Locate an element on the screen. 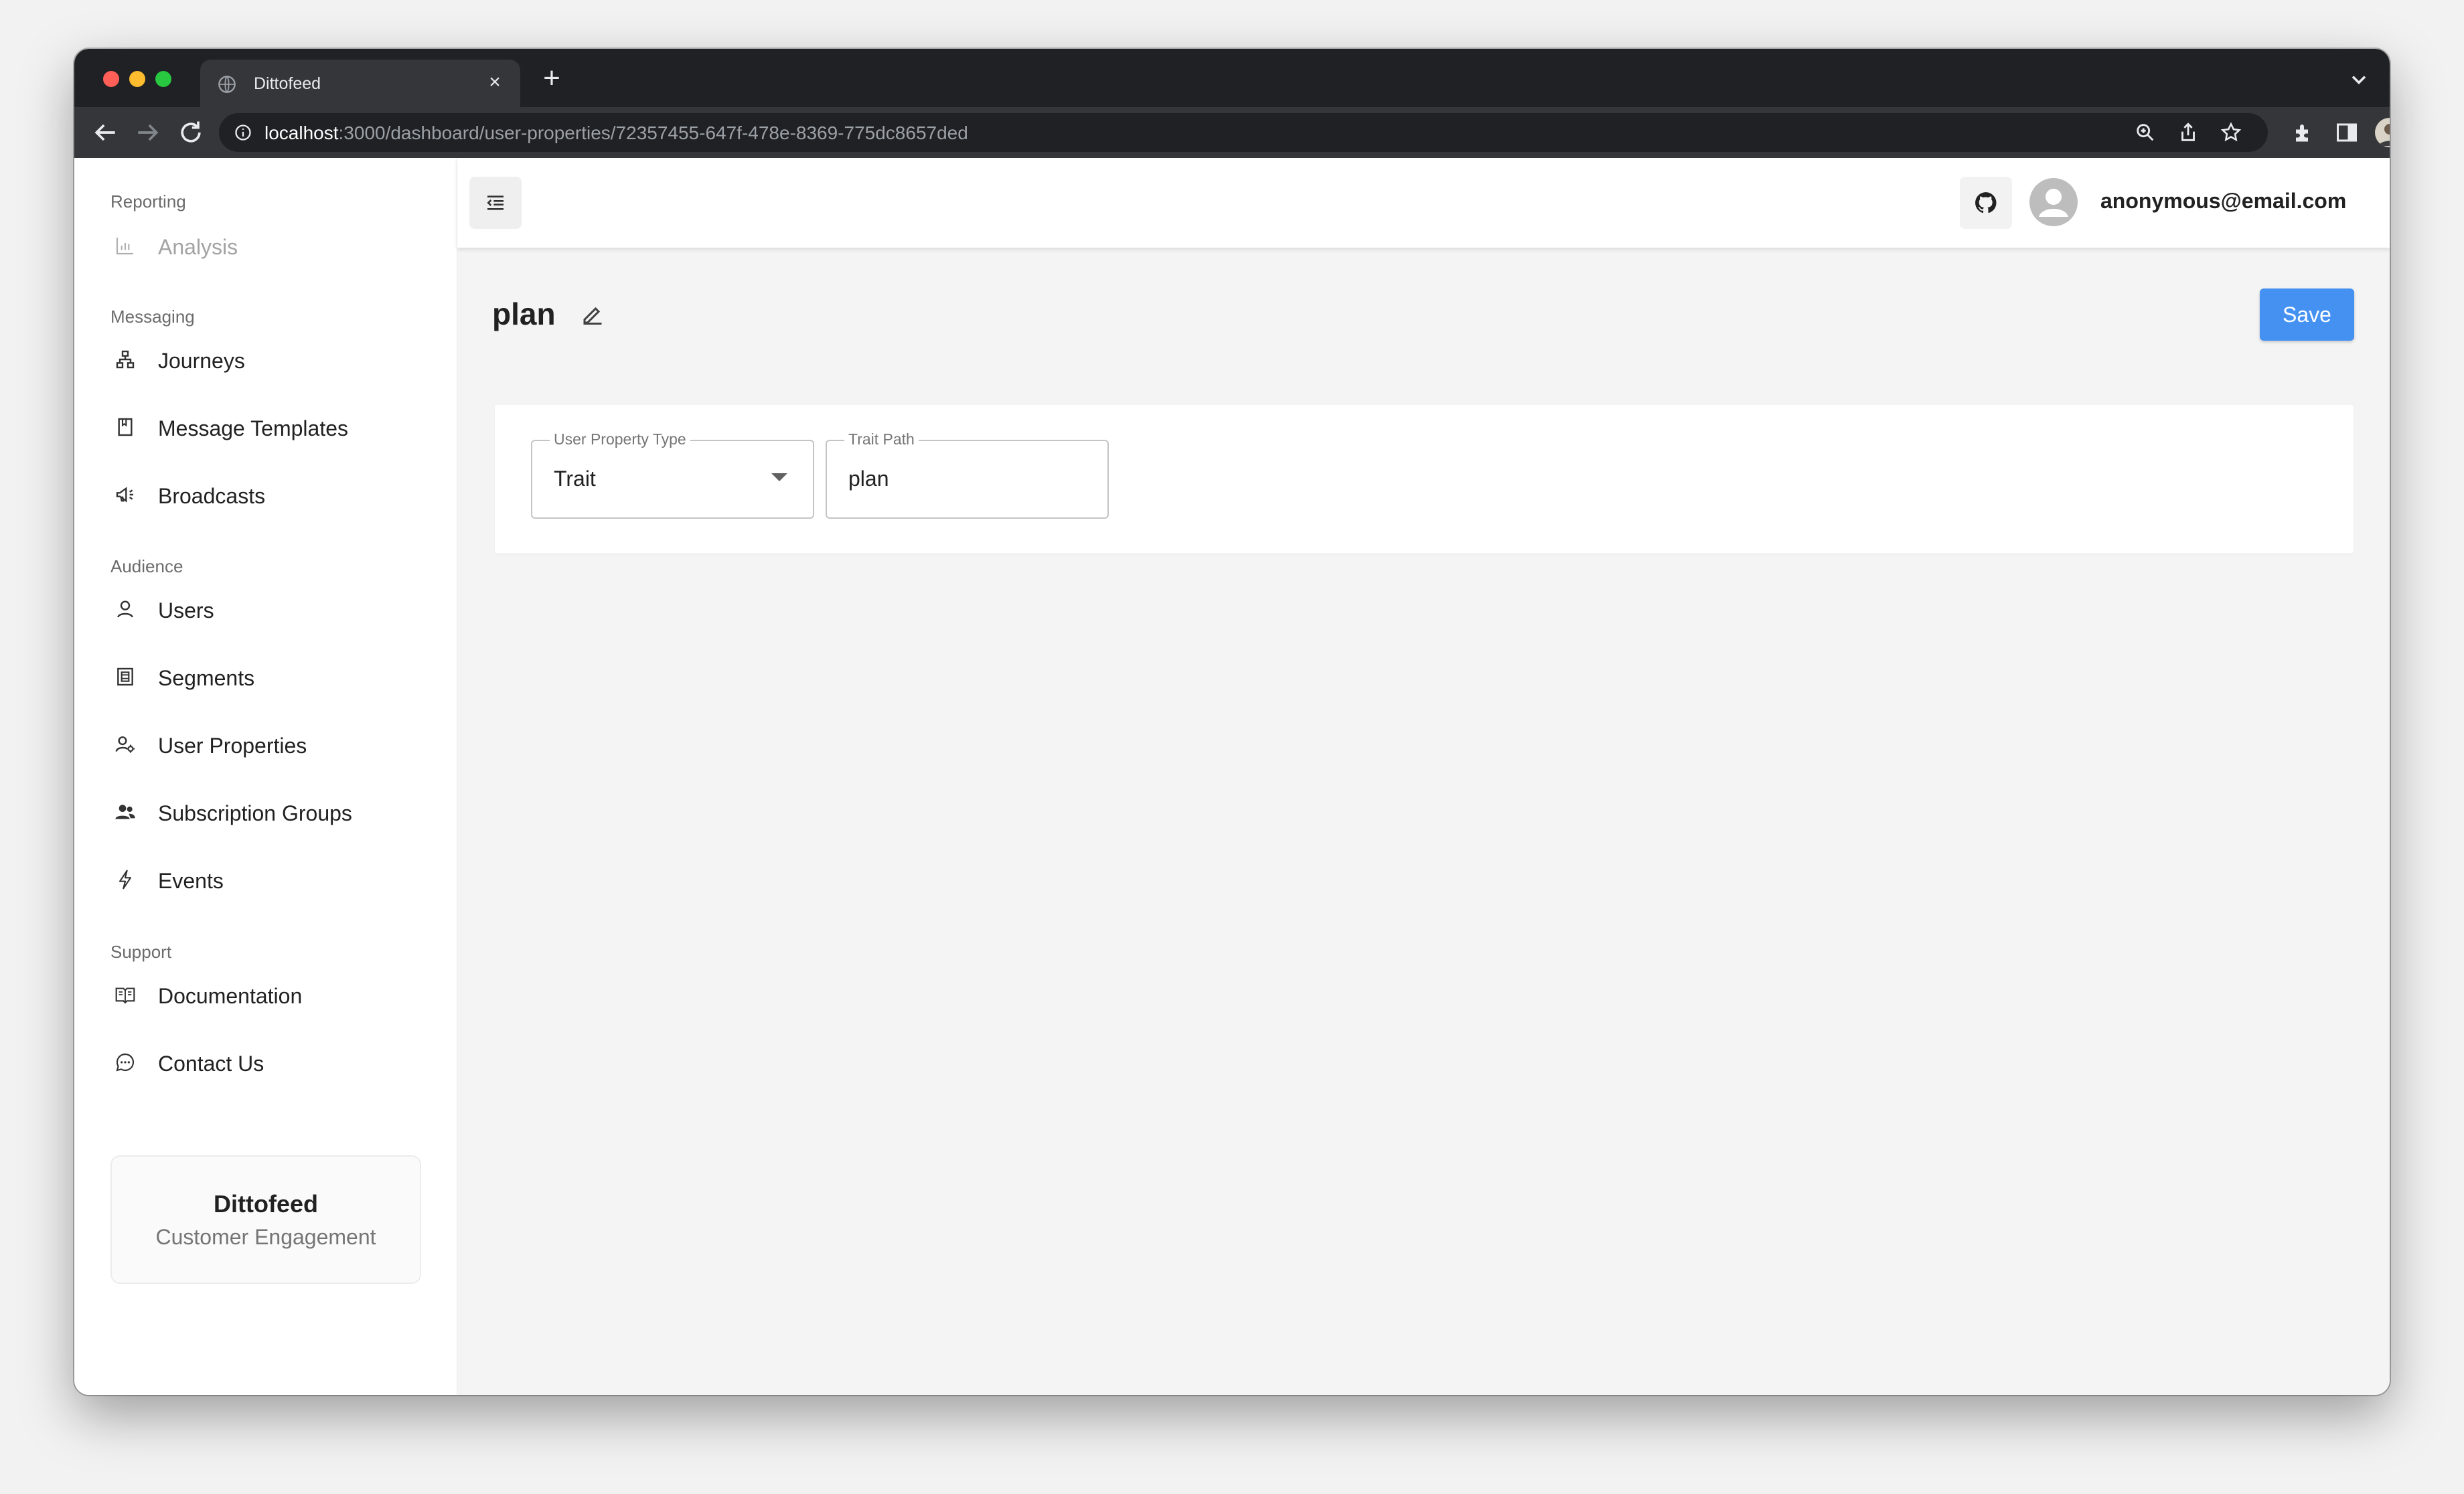 The width and height of the screenshot is (2464, 1494). github-button is located at coordinates (1986, 203).